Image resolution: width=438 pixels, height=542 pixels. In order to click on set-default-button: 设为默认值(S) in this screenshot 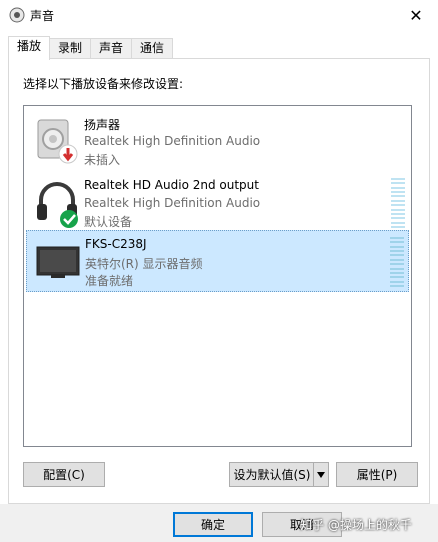, I will do `click(271, 474)`.